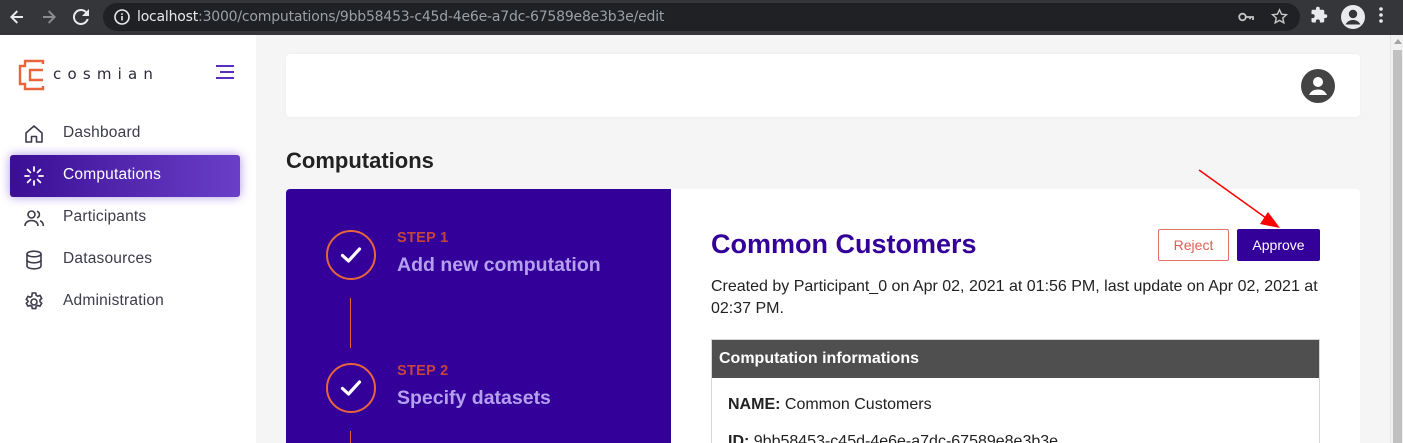 Image resolution: width=1403 pixels, height=443 pixels. What do you see at coordinates (1193, 245) in the screenshot?
I see `reject-button: Reject` at bounding box center [1193, 245].